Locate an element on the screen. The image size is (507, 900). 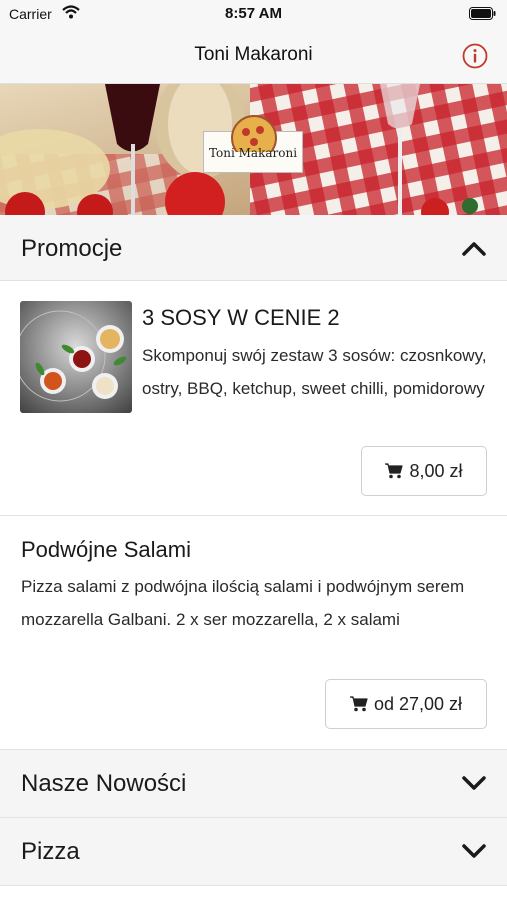
item-name: 3 SOSY W CENIE 2 is located at coordinates (241, 317).